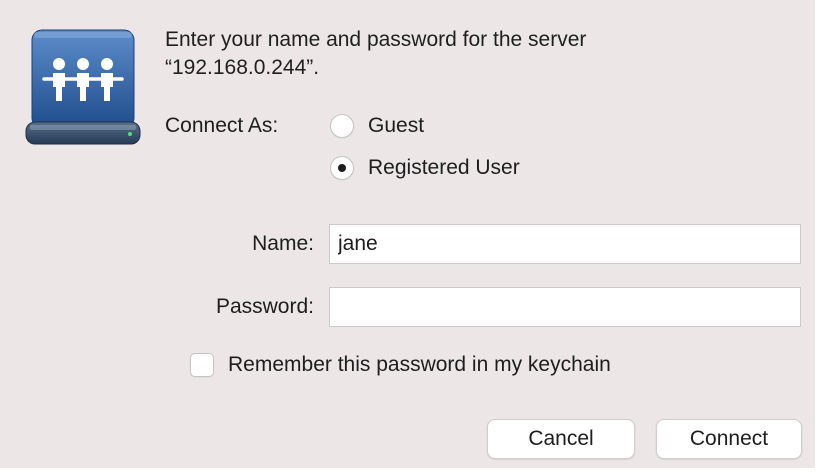 This screenshot has height=475, width=823. I want to click on registered-user-radio-option: Registered User, so click(425, 168).